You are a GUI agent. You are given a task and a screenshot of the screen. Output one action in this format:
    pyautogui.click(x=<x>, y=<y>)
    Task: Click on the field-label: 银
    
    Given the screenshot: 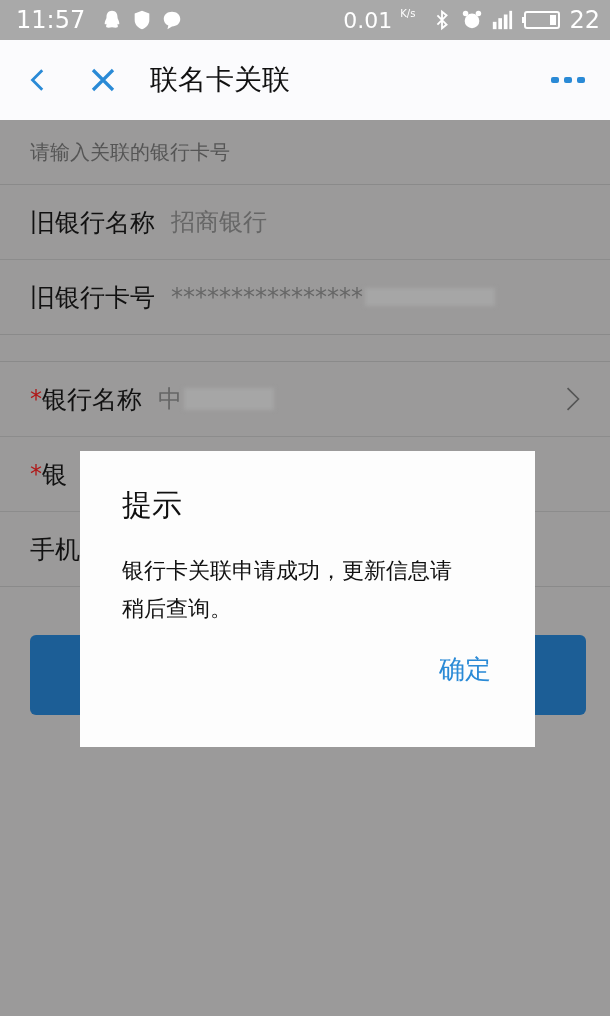 What is the action you would take?
    pyautogui.click(x=54, y=474)
    